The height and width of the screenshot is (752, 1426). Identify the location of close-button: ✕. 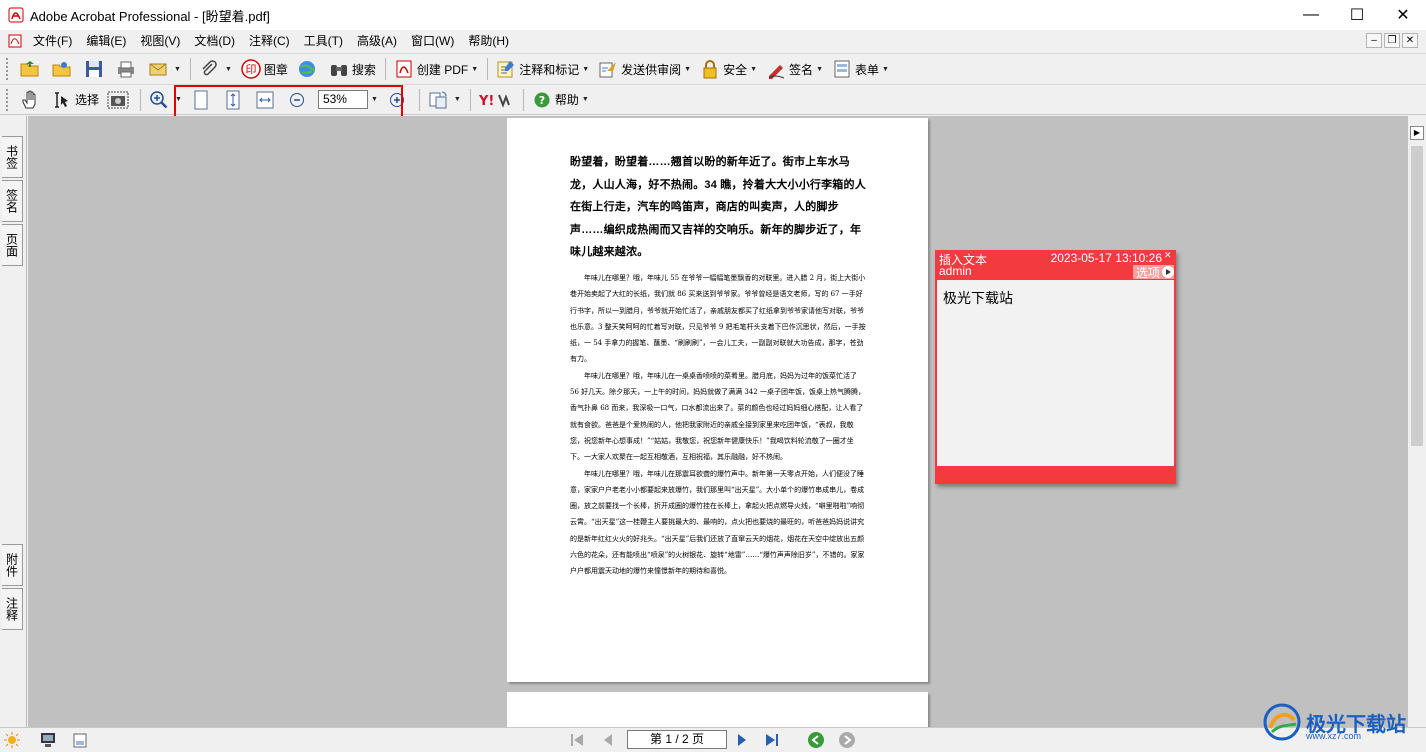
(1403, 15).